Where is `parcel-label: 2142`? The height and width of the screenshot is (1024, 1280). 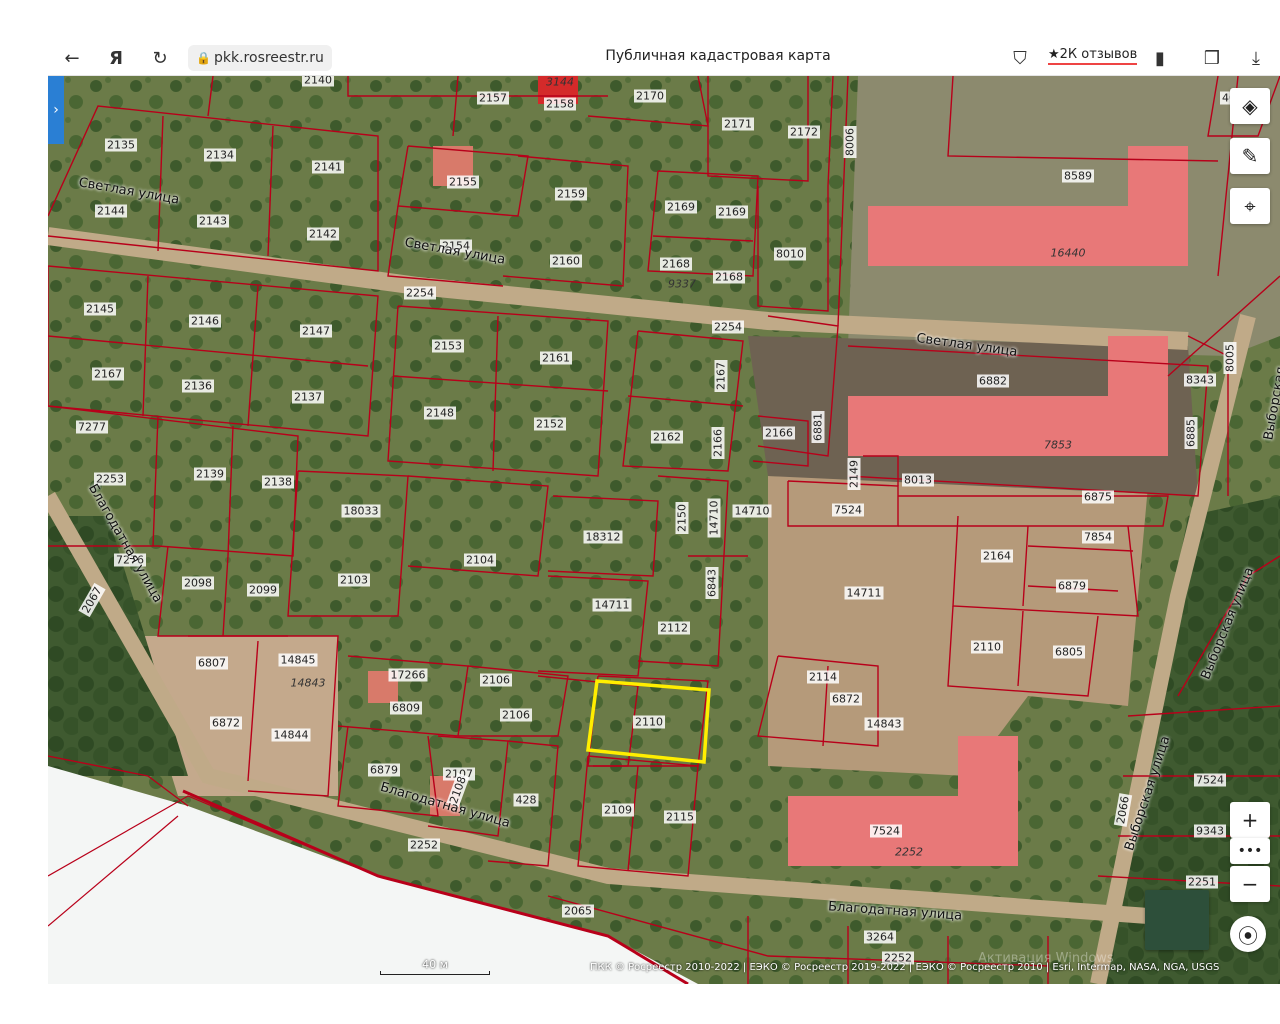
parcel-label: 2142 is located at coordinates (323, 234).